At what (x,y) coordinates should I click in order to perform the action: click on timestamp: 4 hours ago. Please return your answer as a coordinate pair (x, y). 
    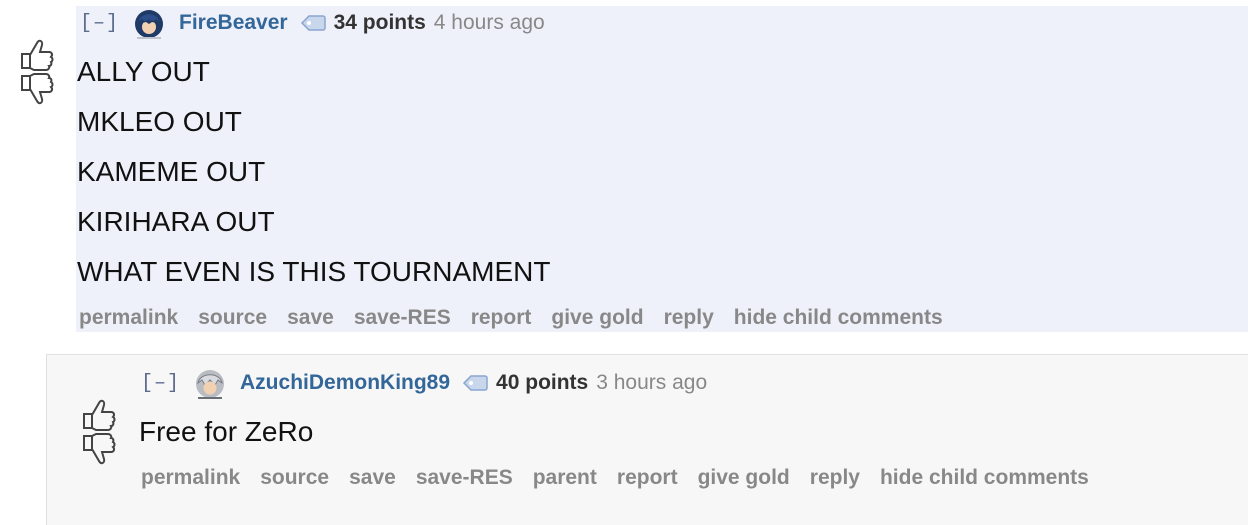
    Looking at the image, I should click on (489, 22).